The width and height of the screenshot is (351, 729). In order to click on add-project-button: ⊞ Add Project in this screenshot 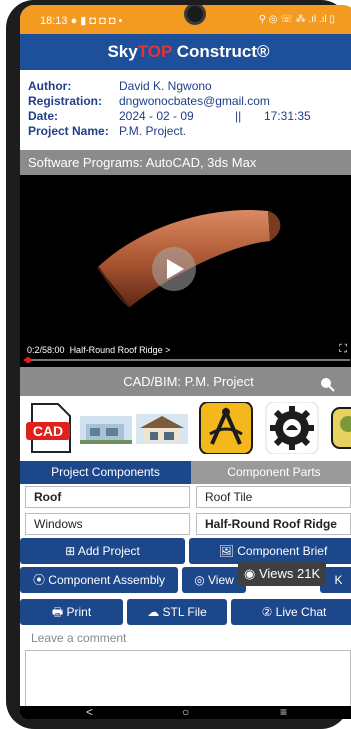, I will do `click(102, 551)`.